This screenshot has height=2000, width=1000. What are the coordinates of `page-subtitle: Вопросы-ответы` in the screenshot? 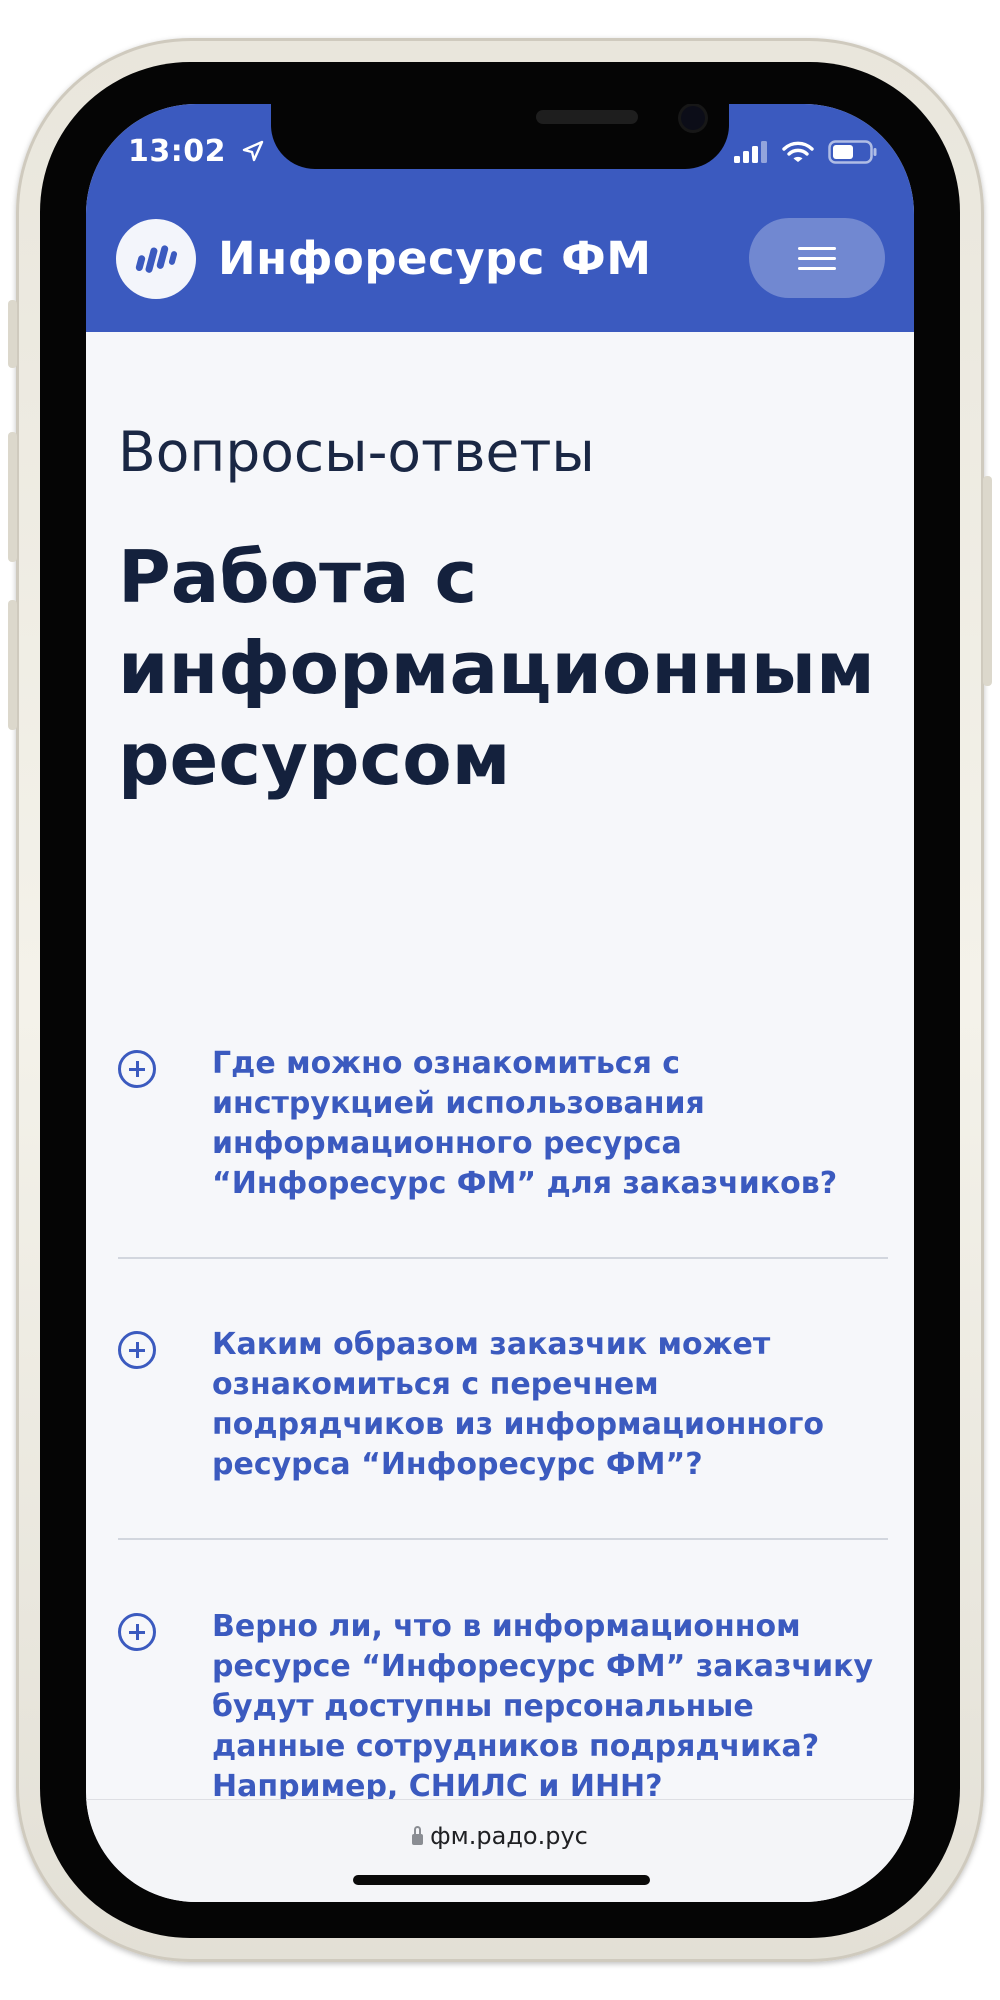 It's located at (356, 452).